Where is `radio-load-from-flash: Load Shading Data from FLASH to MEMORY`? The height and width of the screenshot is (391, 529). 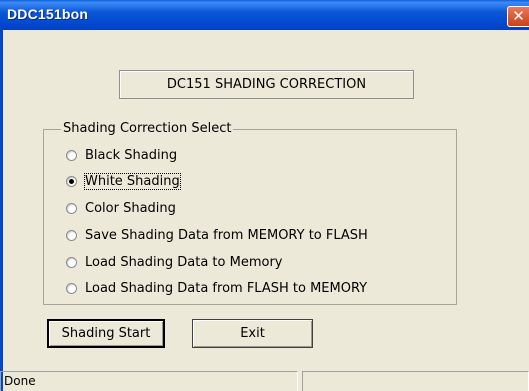 radio-load-from-flash: Load Shading Data from FLASH to MEMORY is located at coordinates (216, 288).